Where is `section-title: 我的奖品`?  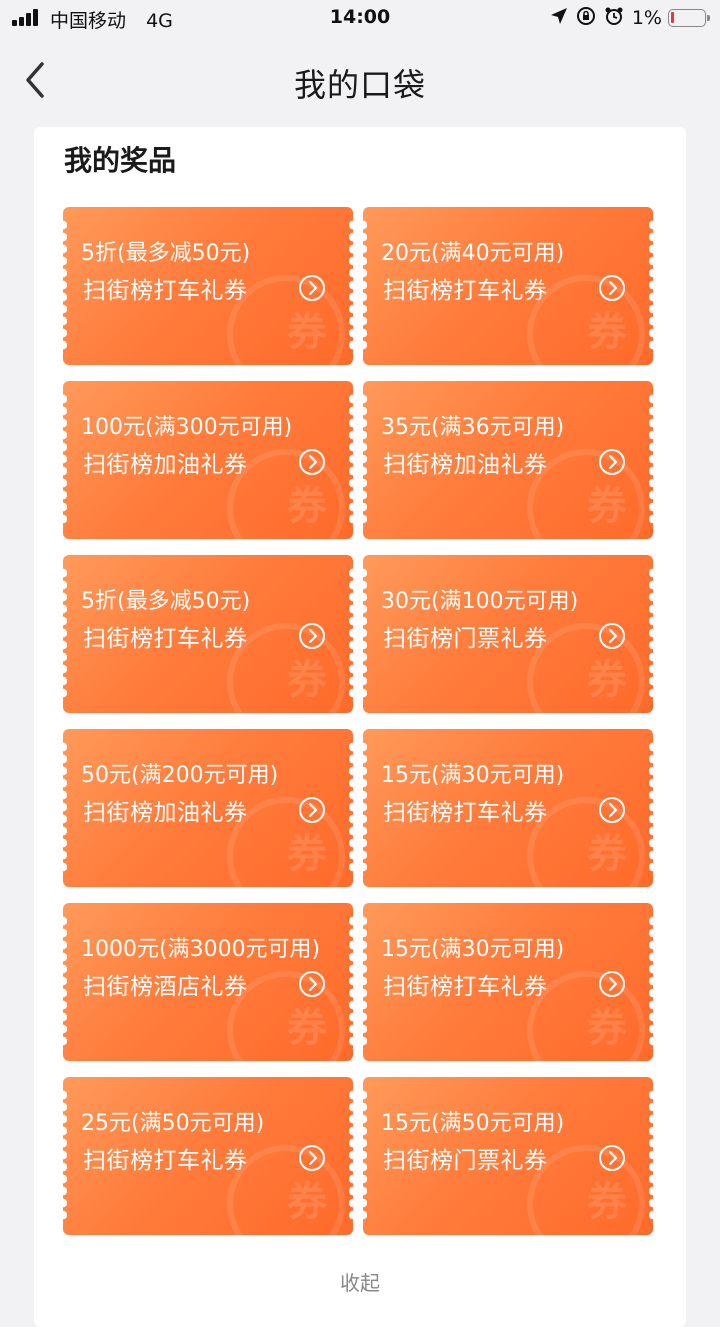 section-title: 我的奖品 is located at coordinates (120, 160).